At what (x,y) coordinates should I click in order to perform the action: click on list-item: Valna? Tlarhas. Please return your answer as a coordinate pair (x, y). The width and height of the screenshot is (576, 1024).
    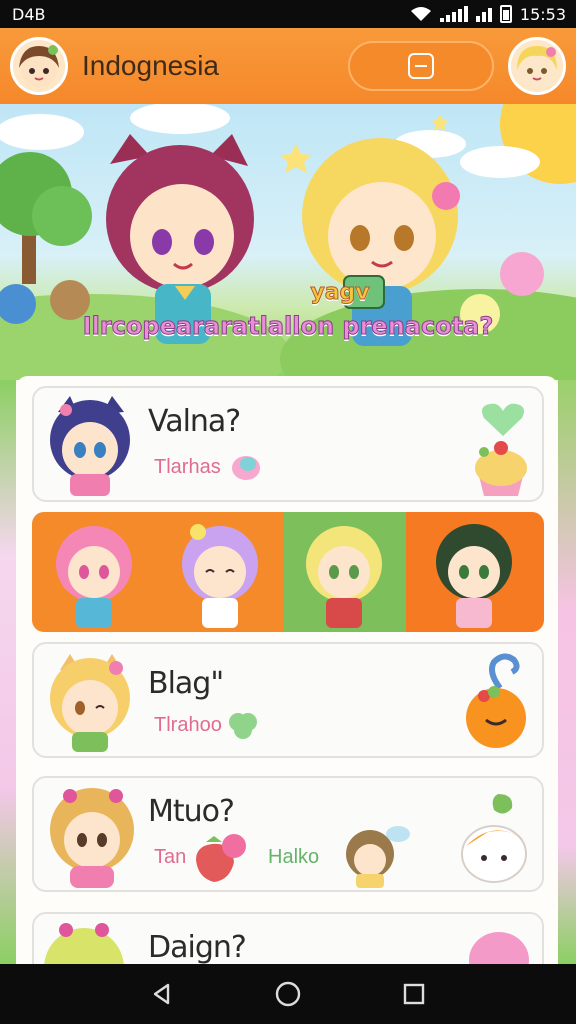
    Looking at the image, I should click on (288, 444).